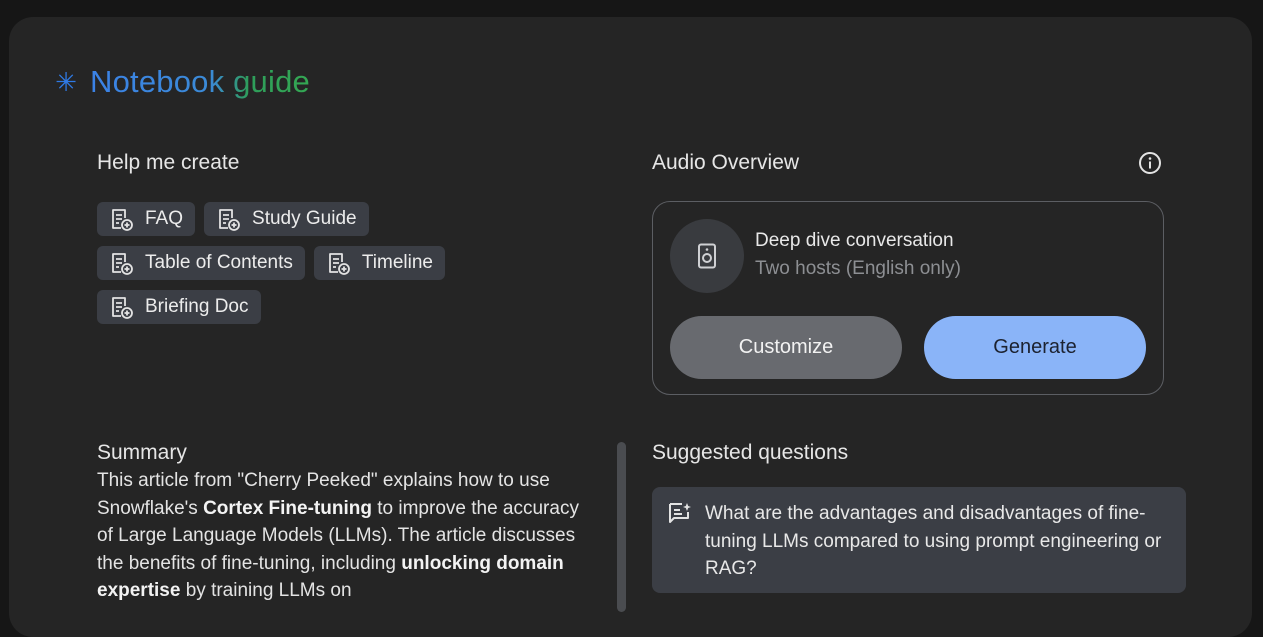 The height and width of the screenshot is (637, 1263). I want to click on create-chip-study-guide: Study Guide, so click(286, 219).